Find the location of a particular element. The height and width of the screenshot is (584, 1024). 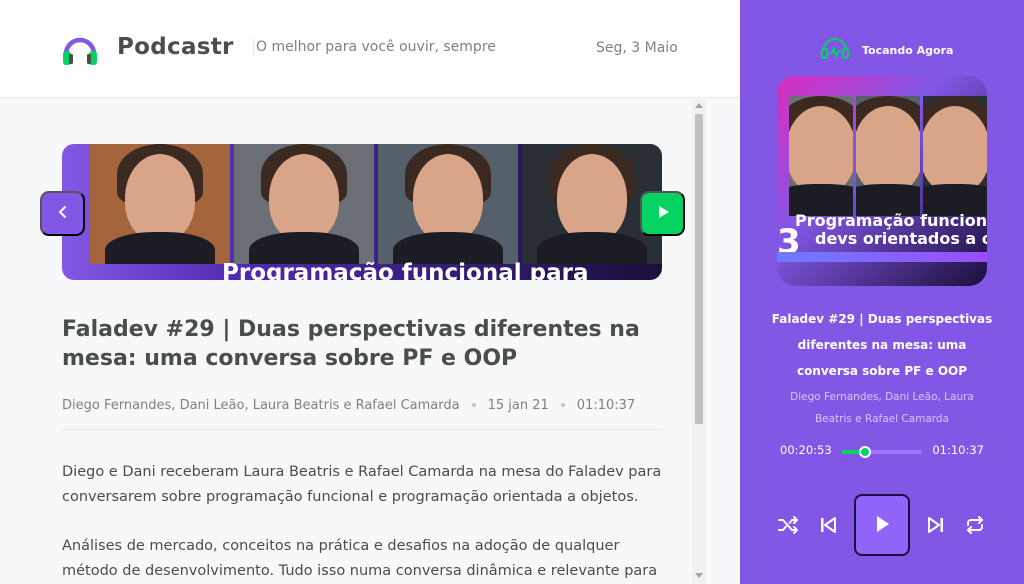

skip-next-icon is located at coordinates (936, 526).